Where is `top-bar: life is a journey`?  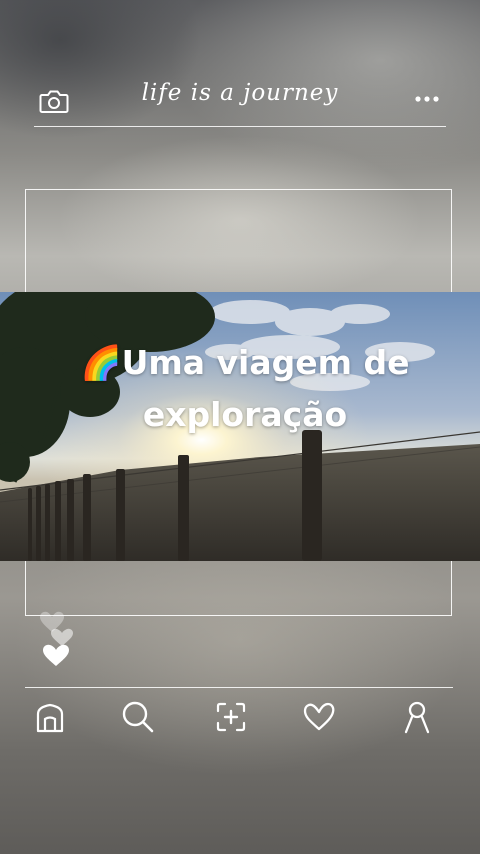 top-bar: life is a journey is located at coordinates (240, 101).